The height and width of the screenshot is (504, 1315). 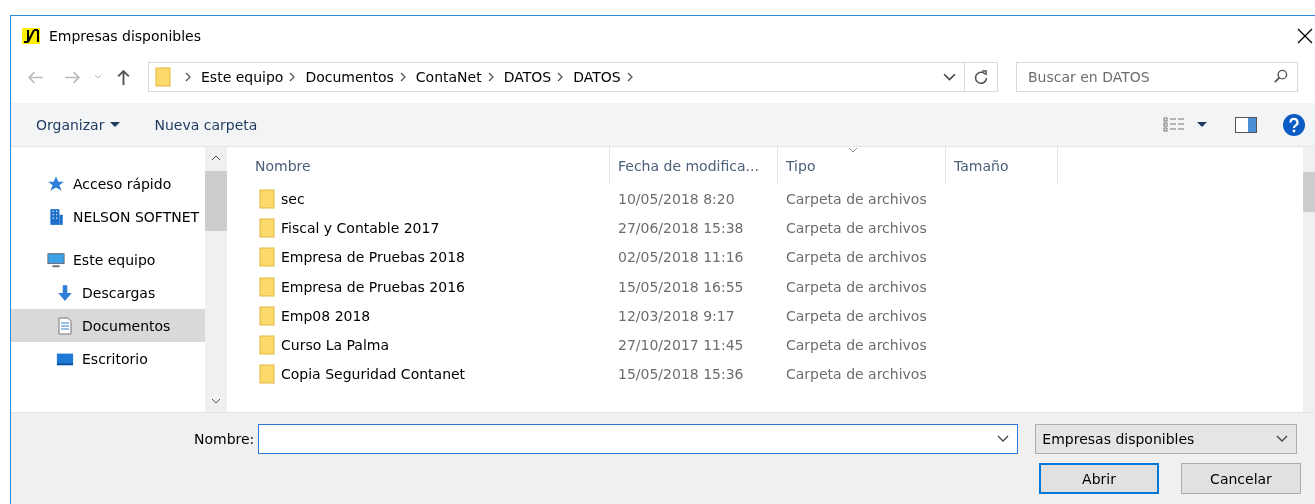 I want to click on file-name: sec, so click(x=293, y=198).